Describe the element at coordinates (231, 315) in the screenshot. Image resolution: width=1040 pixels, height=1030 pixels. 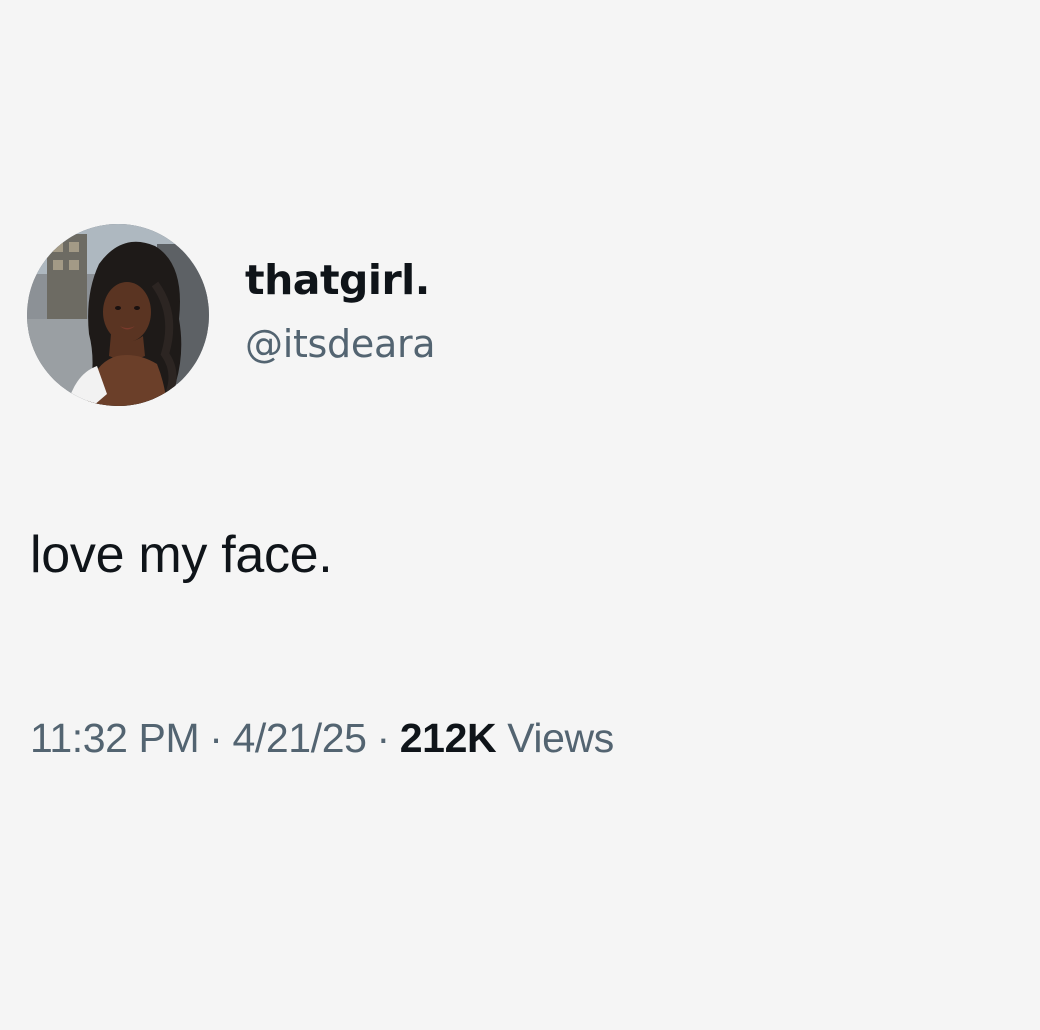
I see `tweet-header: thatgirl. @itsdeara` at that location.